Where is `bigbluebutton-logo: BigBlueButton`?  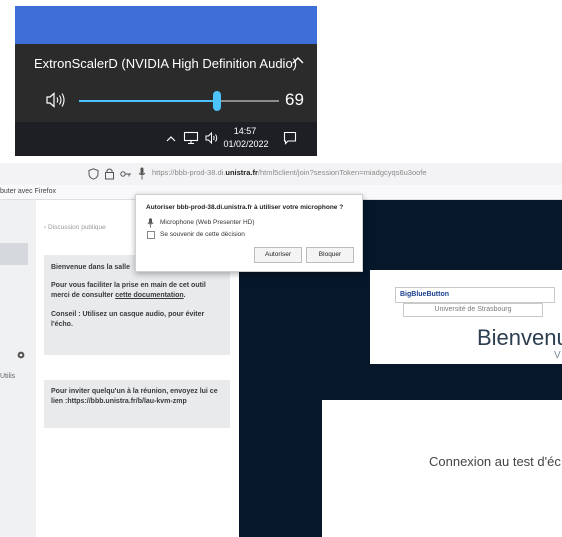
bigbluebutton-logo: BigBlueButton is located at coordinates (475, 295).